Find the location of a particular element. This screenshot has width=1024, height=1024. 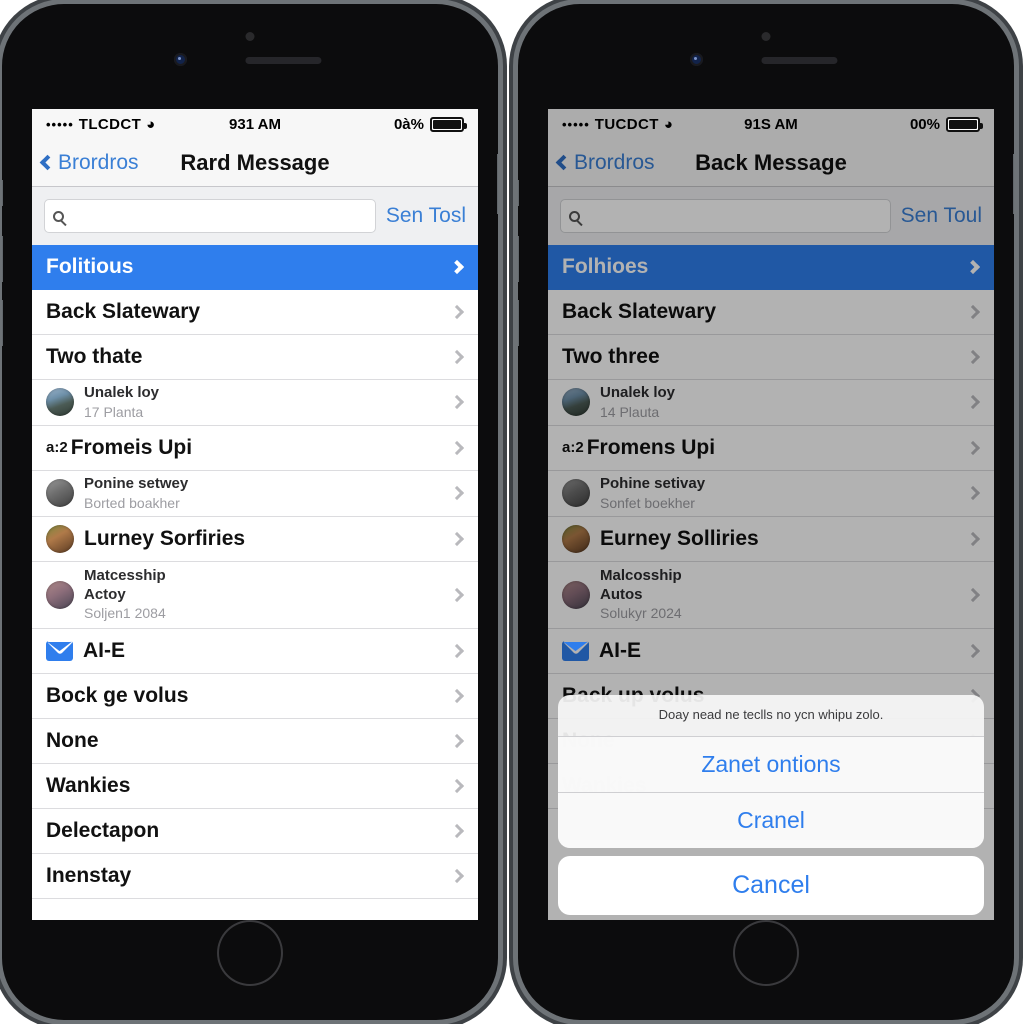

search-icon is located at coordinates (58, 216).